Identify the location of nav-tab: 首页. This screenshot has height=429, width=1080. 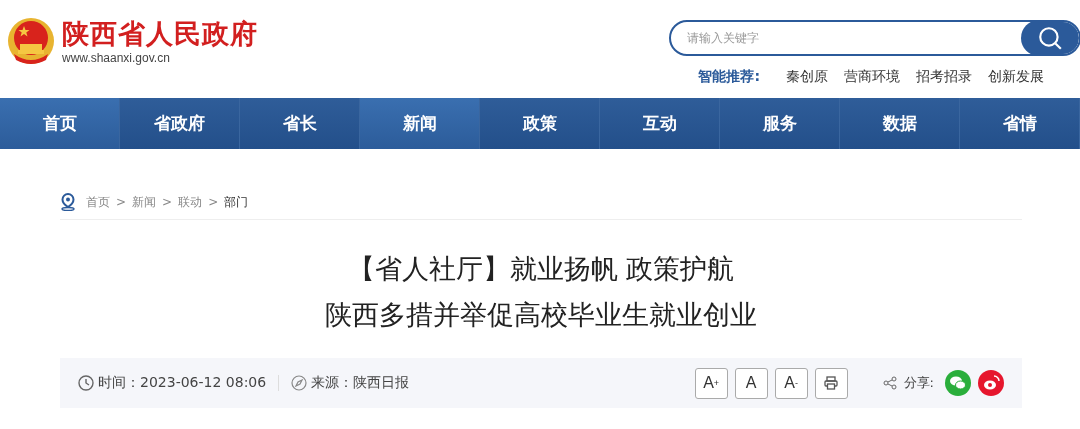
(60, 123).